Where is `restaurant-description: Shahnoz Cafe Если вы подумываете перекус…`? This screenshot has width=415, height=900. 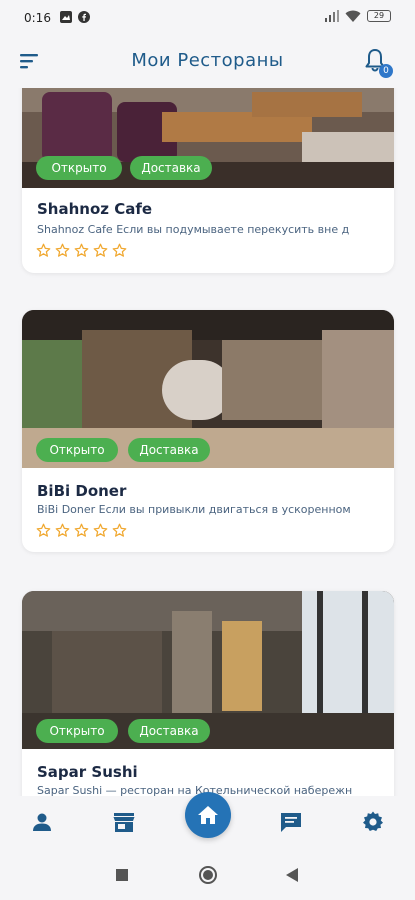 restaurant-description: Shahnoz Cafe Если вы подумываете перекус… is located at coordinates (193, 229).